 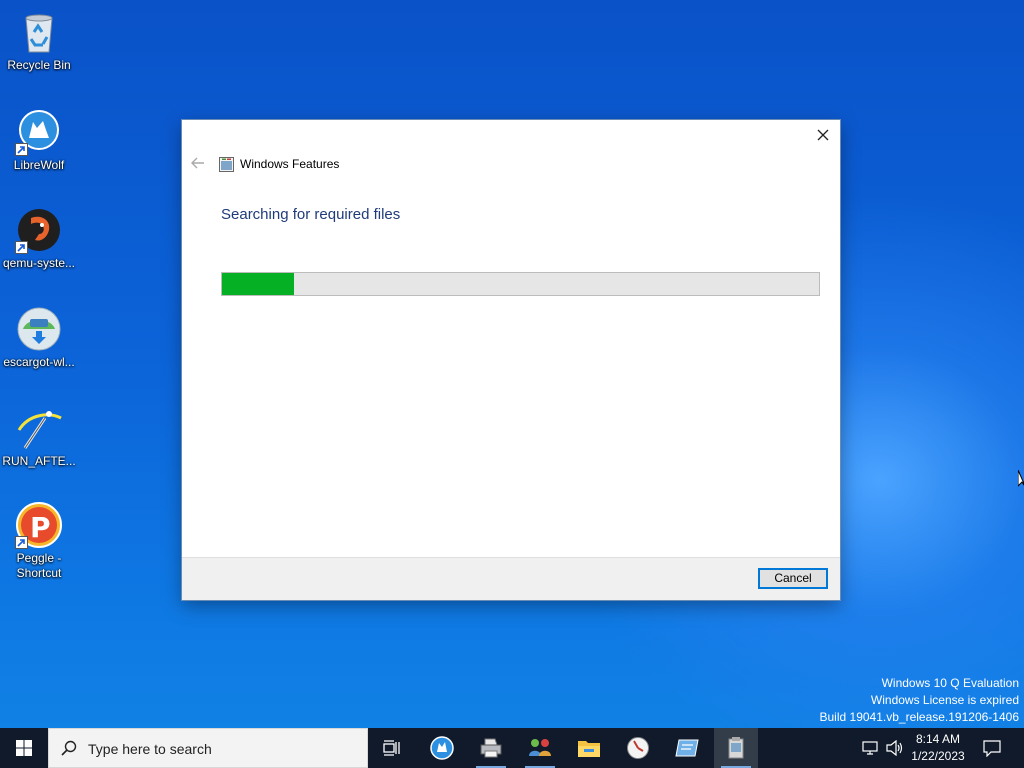 What do you see at coordinates (944, 700) in the screenshot?
I see `watermark-line: Windows License is expired` at bounding box center [944, 700].